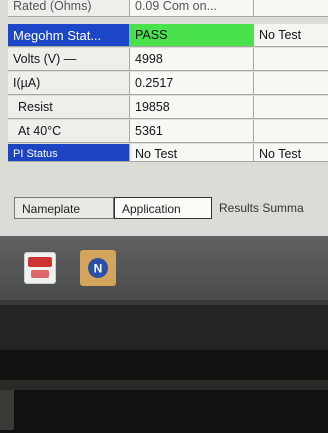 Image resolution: width=328 pixels, height=433 pixels. I want to click on table-row-megohm-status: Megohm Stat... PASS No Test, so click(168, 36).